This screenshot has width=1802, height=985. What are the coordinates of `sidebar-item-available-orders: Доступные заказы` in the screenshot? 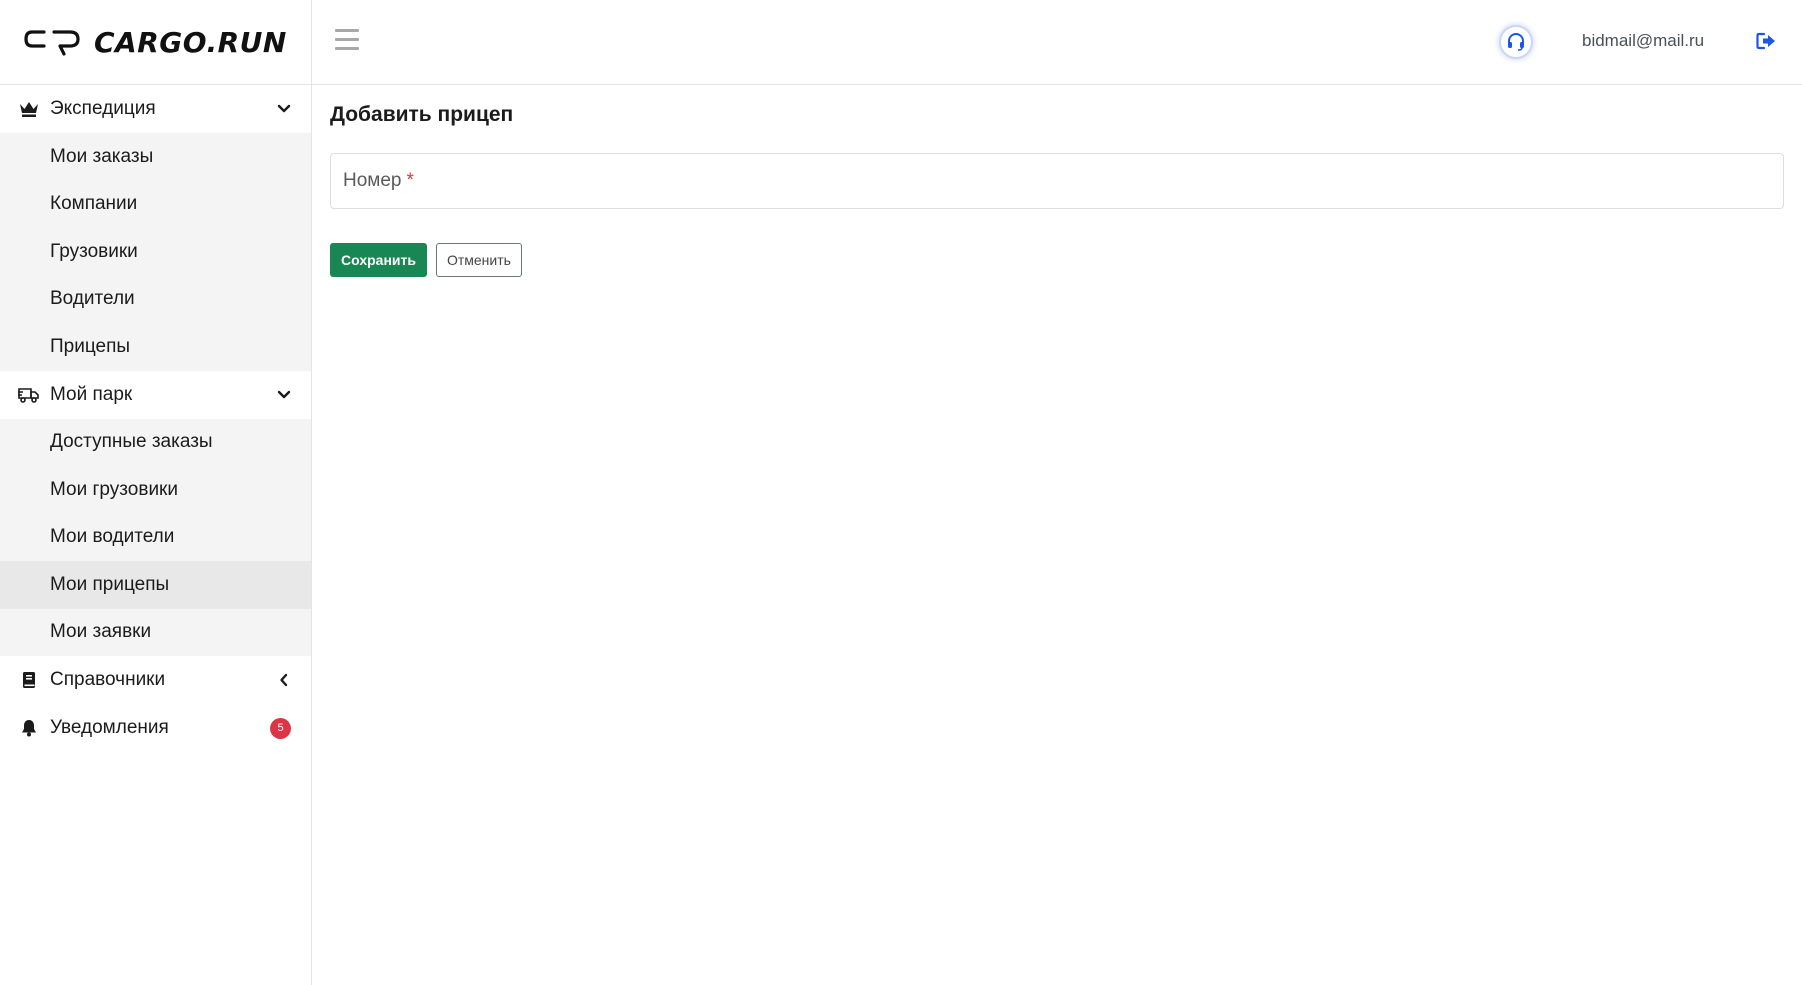 It's located at (155, 443).